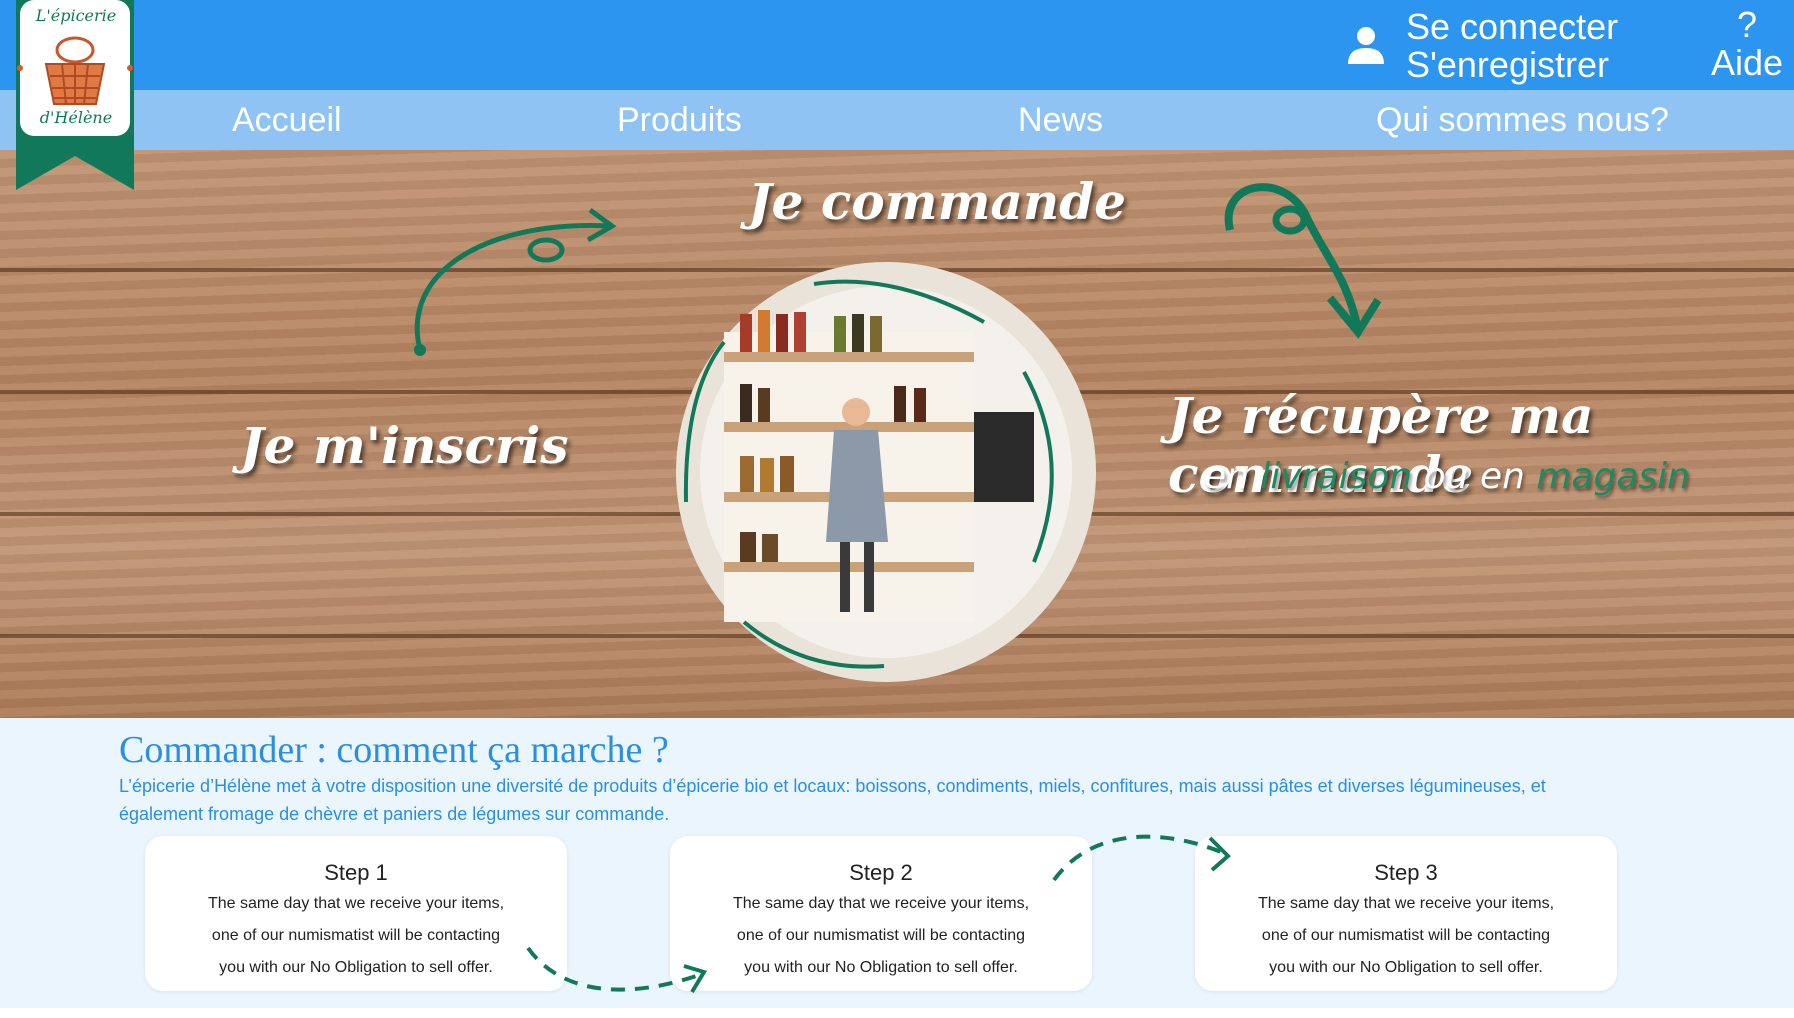 This screenshot has width=1794, height=1018. What do you see at coordinates (1613, 476) in the screenshot?
I see `sub-magasin: magasin` at bounding box center [1613, 476].